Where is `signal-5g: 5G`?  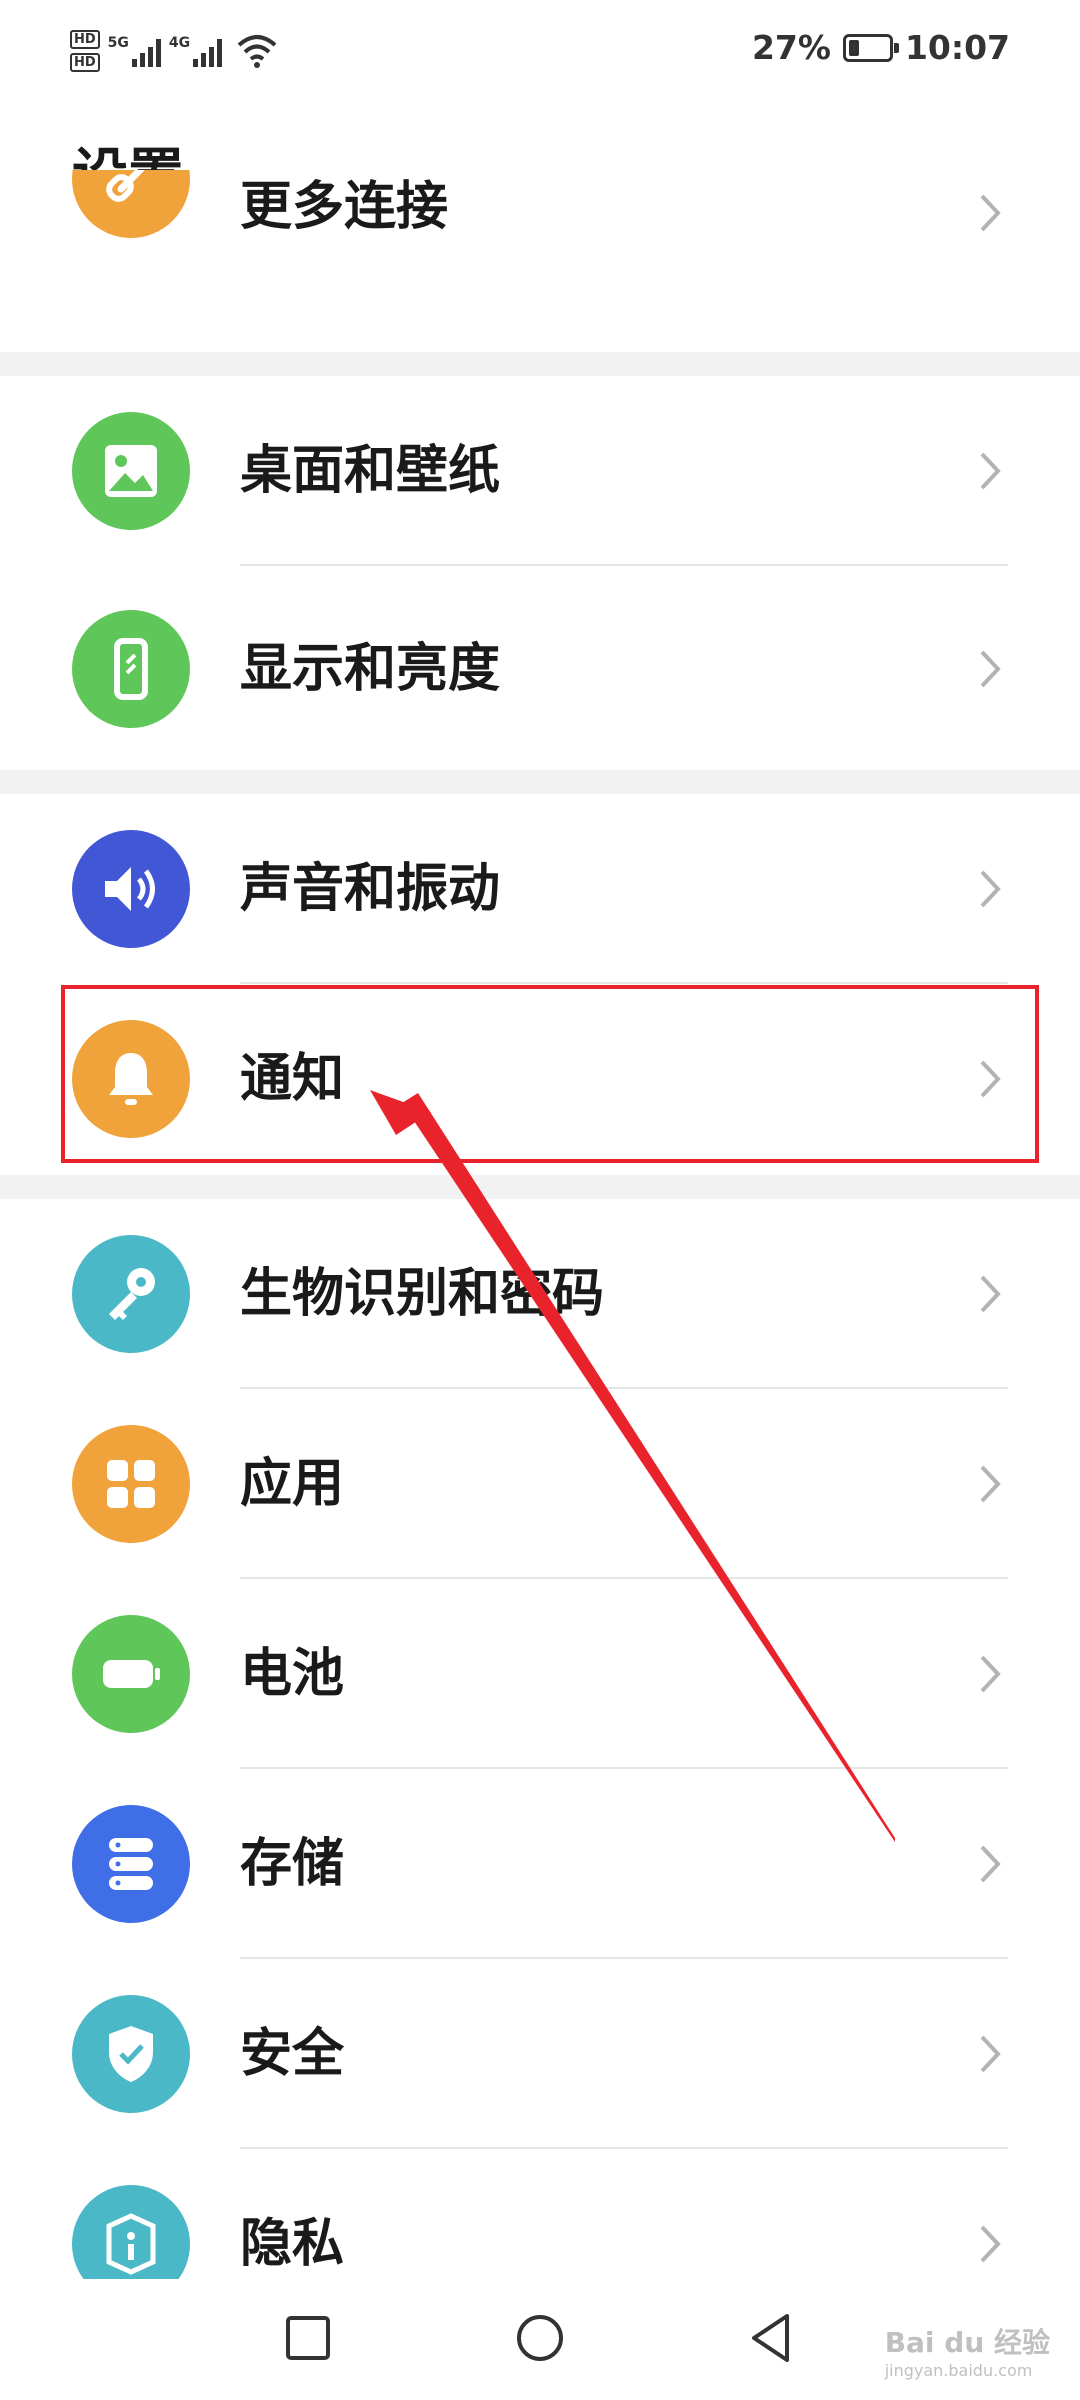 signal-5g: 5G is located at coordinates (134, 51).